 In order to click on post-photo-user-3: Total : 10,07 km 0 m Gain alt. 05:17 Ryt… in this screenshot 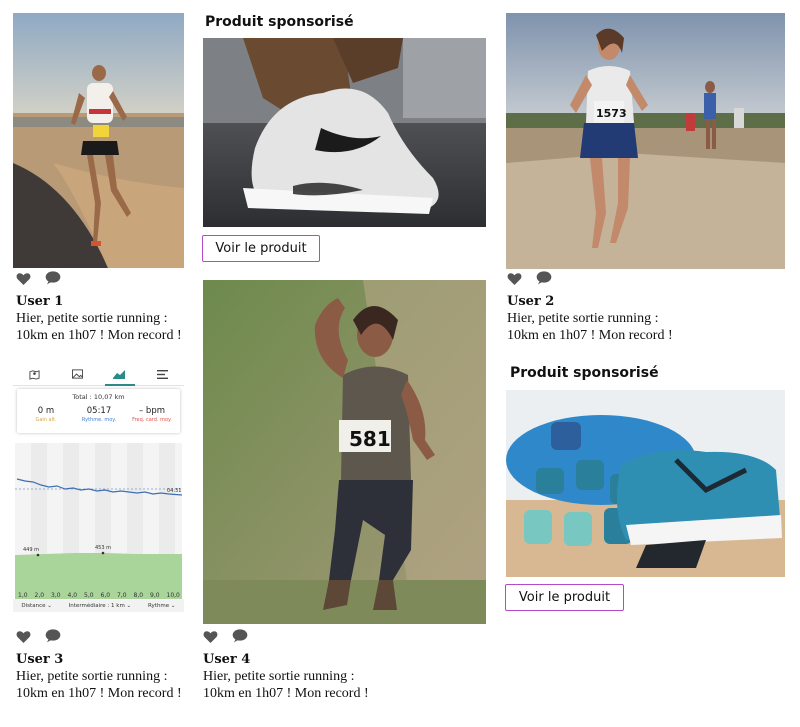, I will do `click(98, 487)`.